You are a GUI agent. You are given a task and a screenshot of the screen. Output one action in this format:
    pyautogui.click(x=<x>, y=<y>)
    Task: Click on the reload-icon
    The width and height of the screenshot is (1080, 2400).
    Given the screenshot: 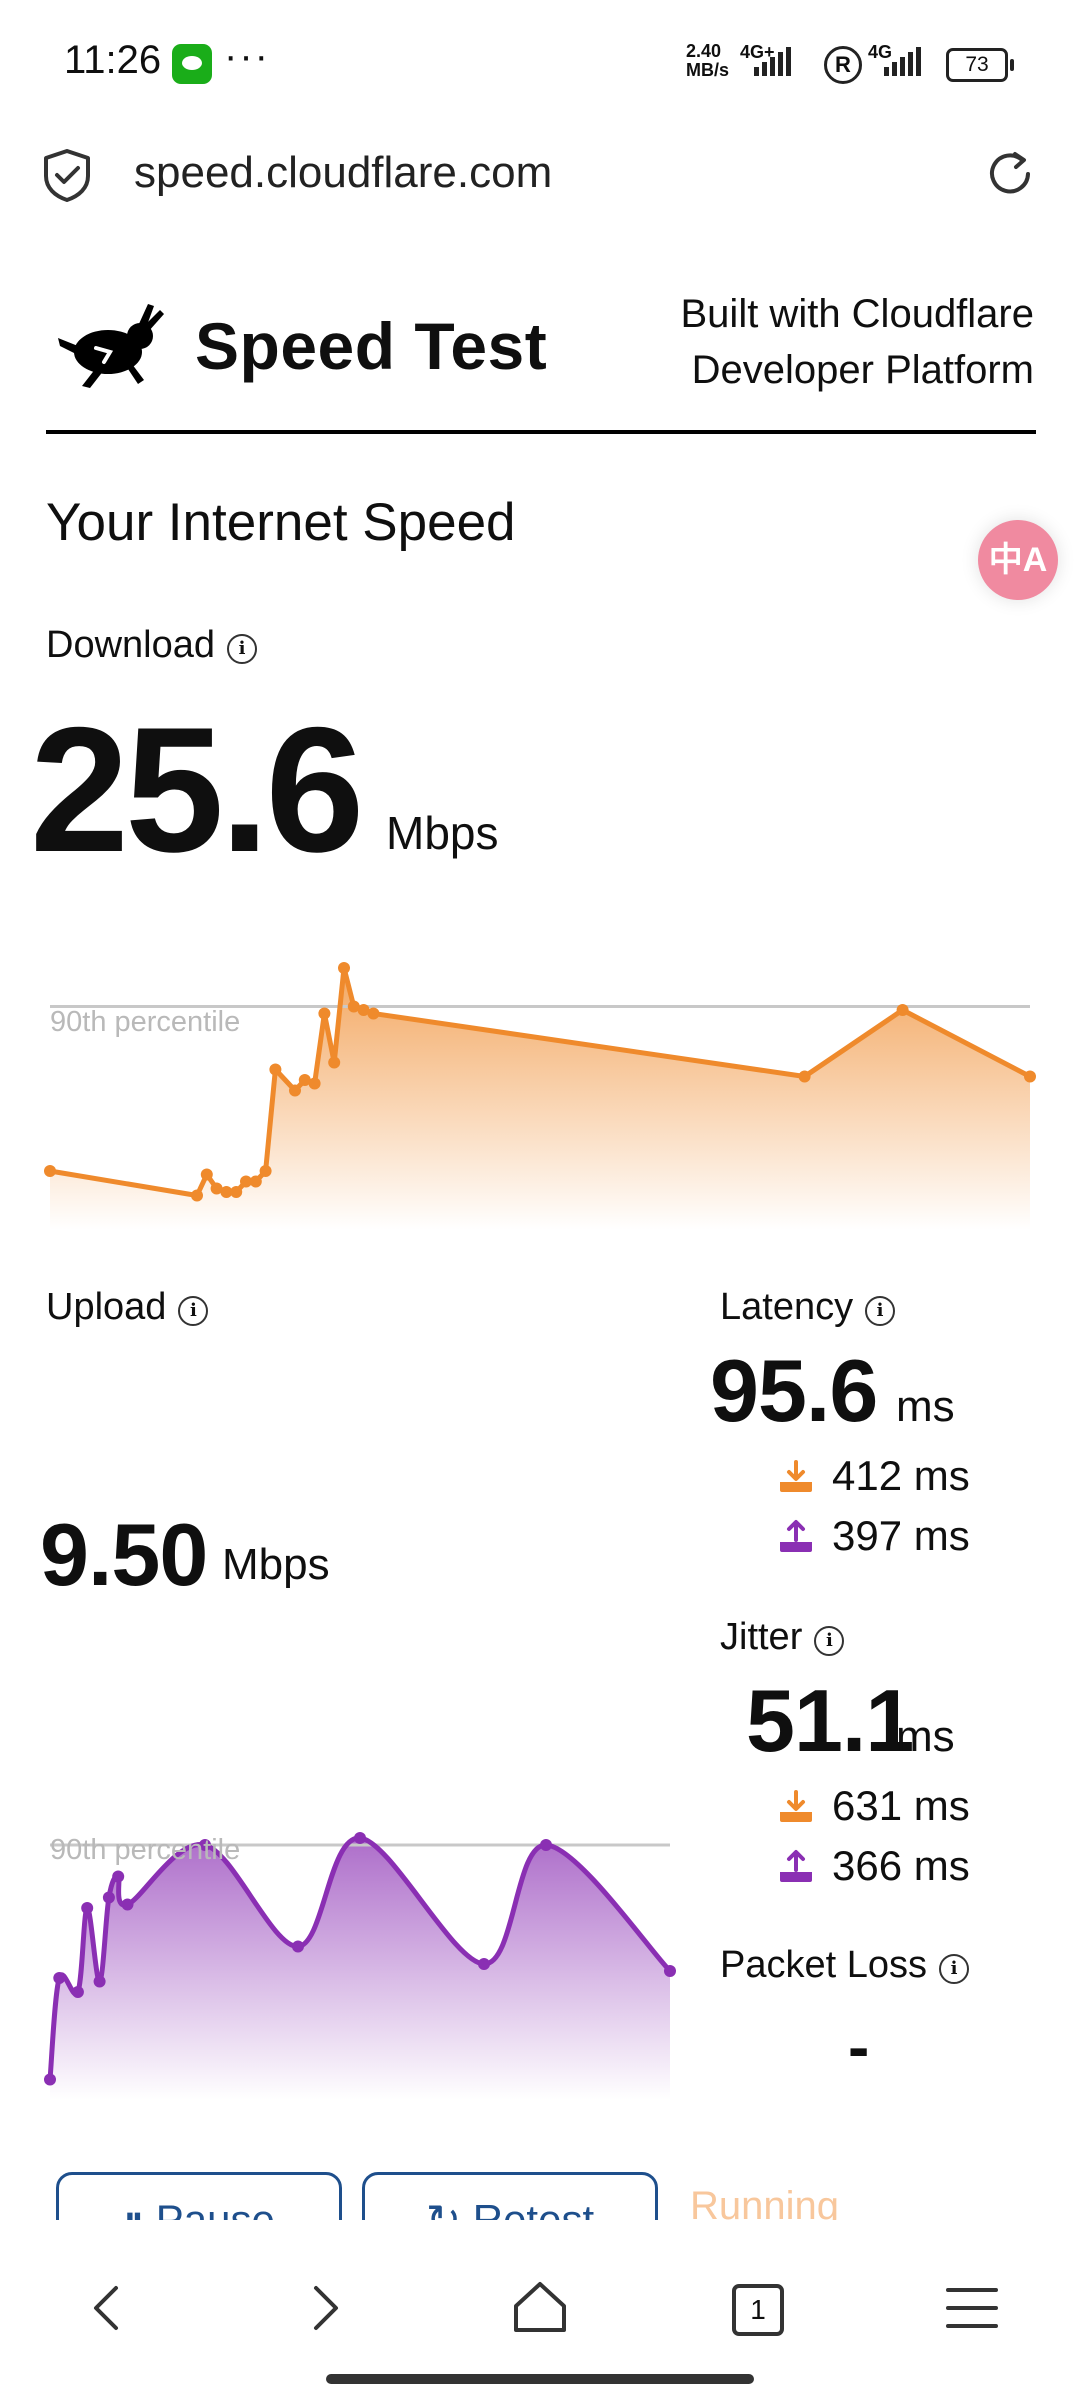 What is the action you would take?
    pyautogui.click(x=1010, y=174)
    